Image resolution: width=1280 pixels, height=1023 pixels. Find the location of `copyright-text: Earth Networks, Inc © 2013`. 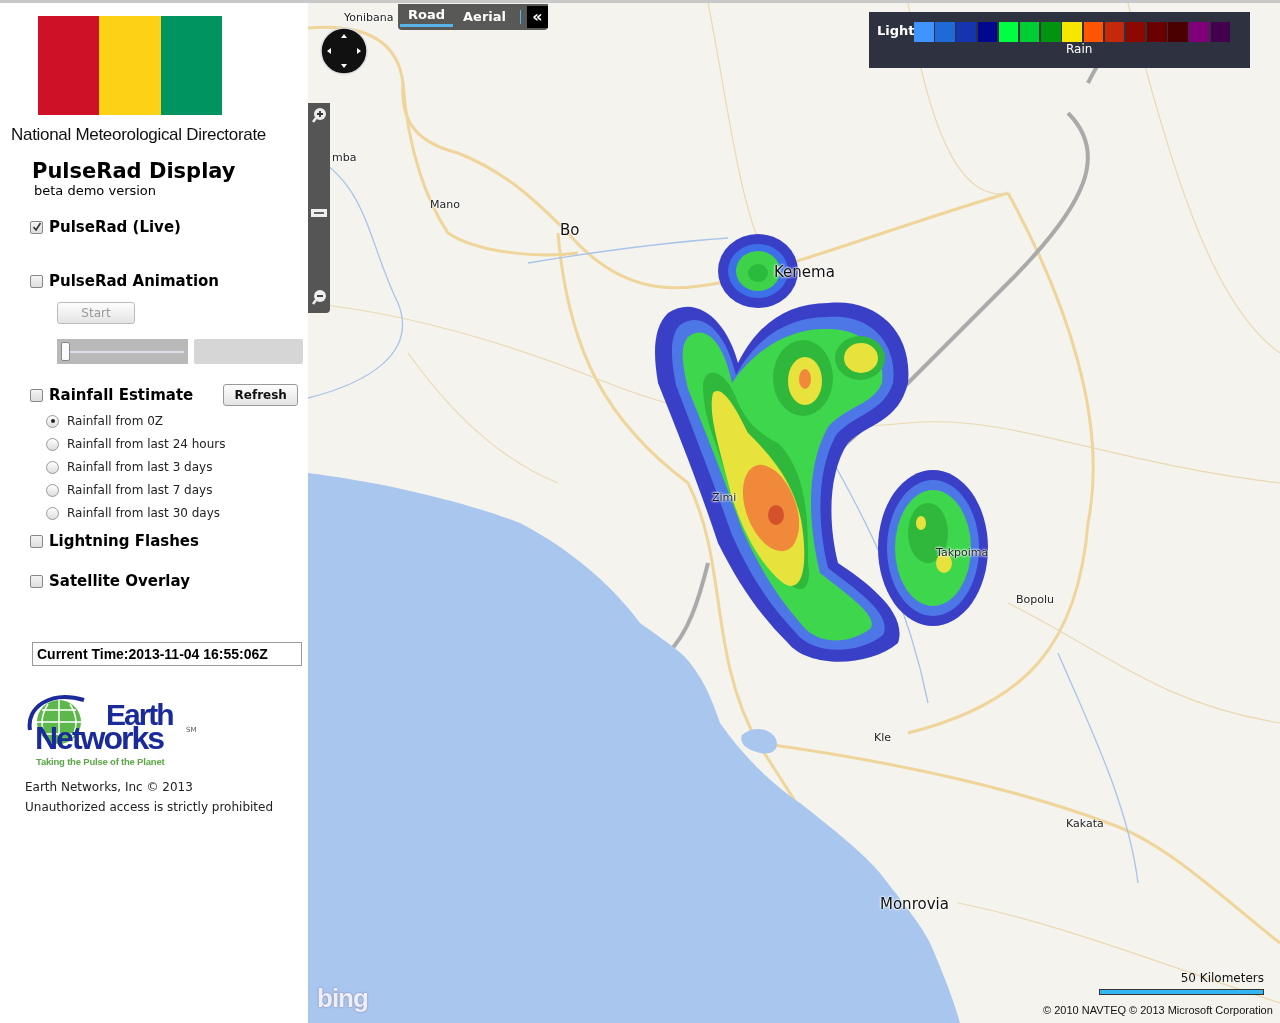

copyright-text: Earth Networks, Inc © 2013 is located at coordinates (109, 787).